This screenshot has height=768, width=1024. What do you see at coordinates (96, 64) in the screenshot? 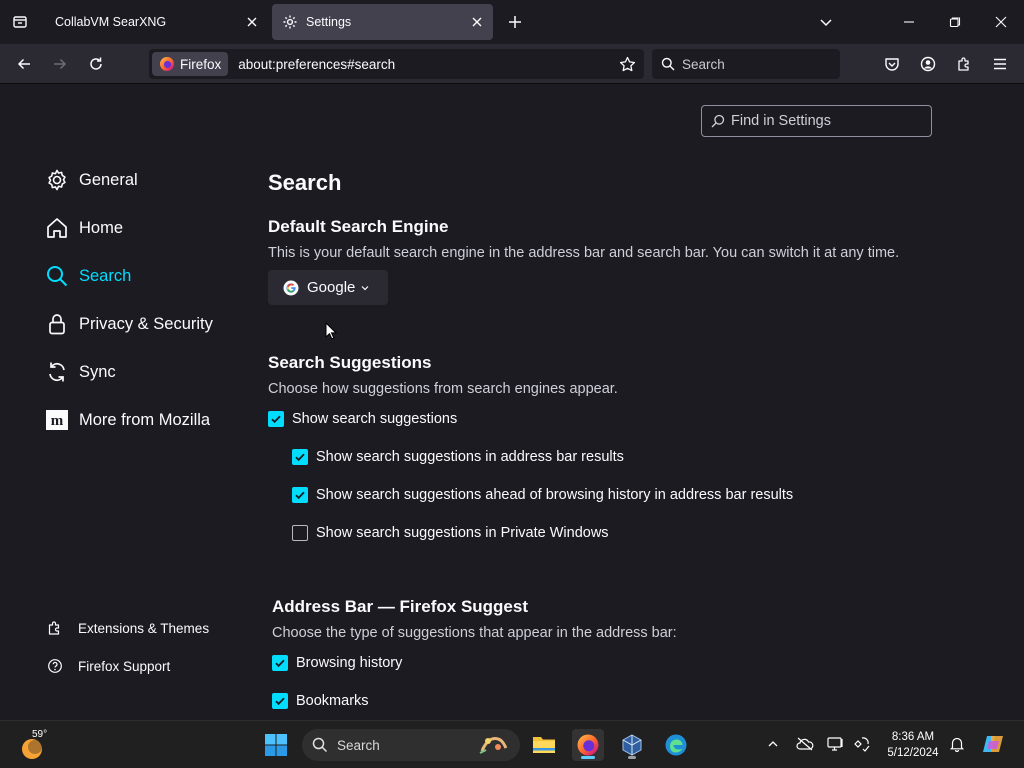
I see `reload-icon` at bounding box center [96, 64].